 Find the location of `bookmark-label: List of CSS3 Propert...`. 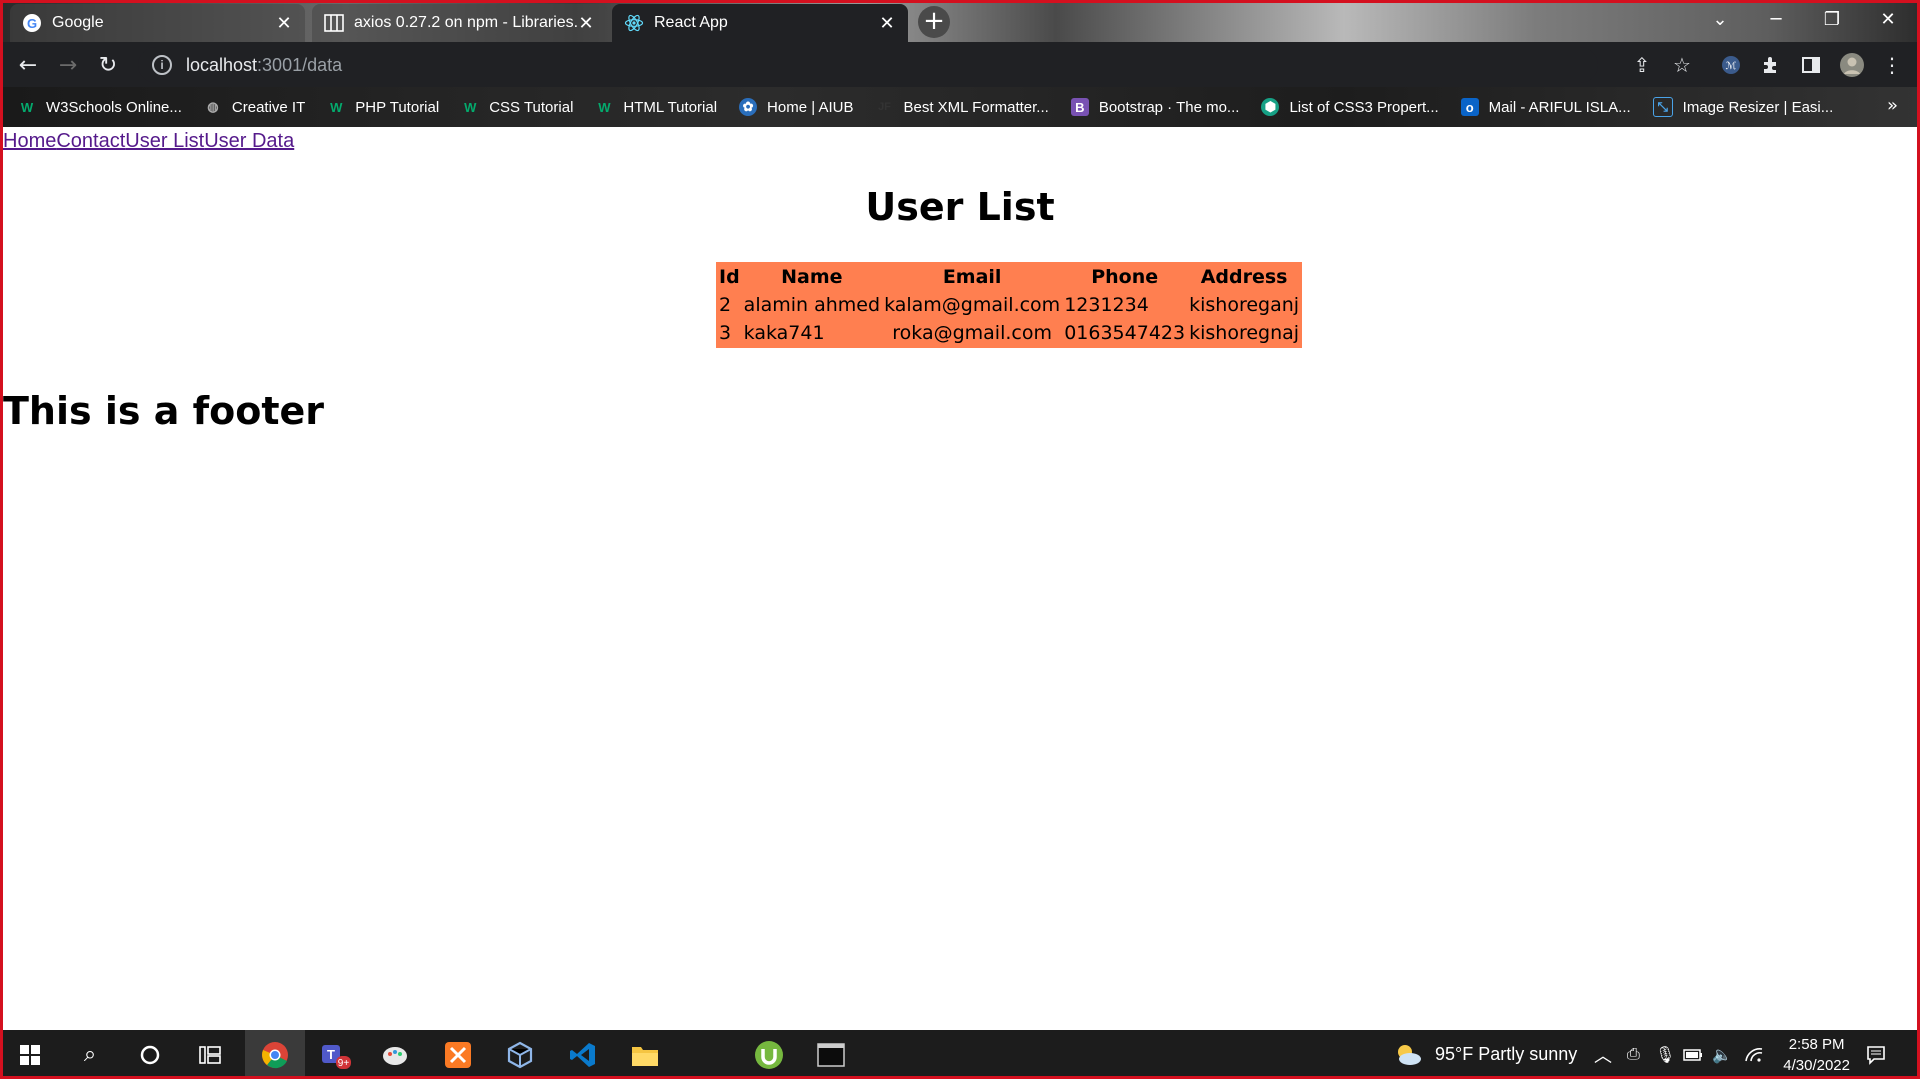

bookmark-label: List of CSS3 Propert... is located at coordinates (1364, 107).